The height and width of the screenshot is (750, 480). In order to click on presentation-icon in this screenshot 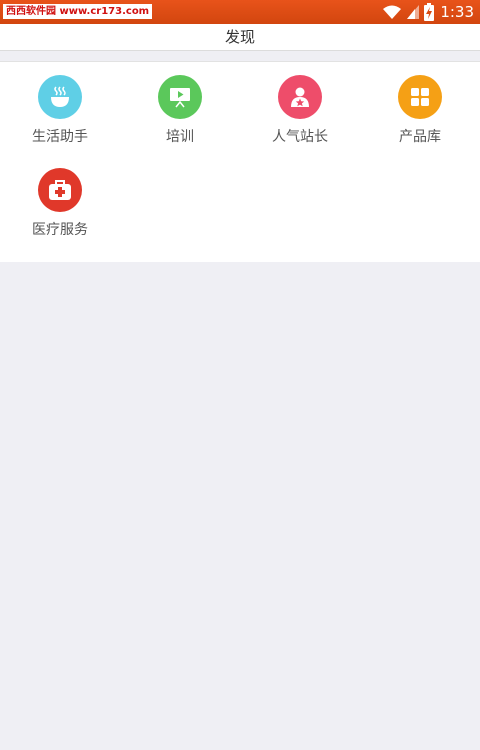, I will do `click(180, 97)`.